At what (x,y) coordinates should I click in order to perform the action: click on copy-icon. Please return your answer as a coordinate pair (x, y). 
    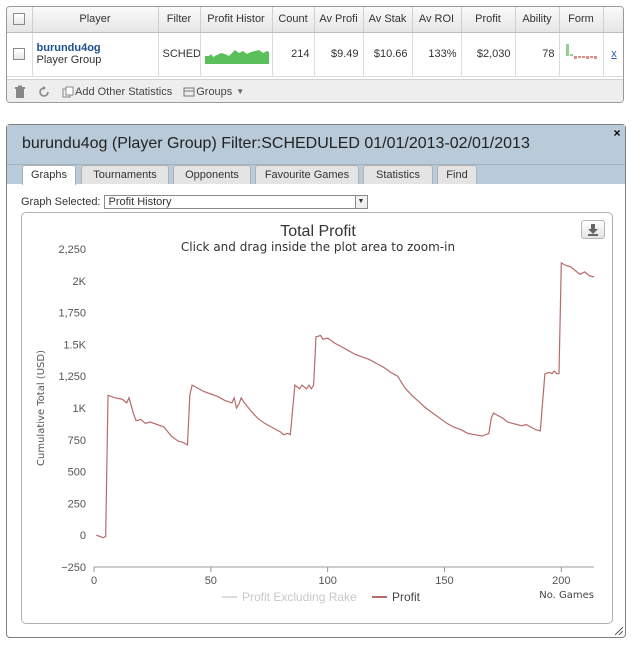
    Looking at the image, I should click on (68, 91).